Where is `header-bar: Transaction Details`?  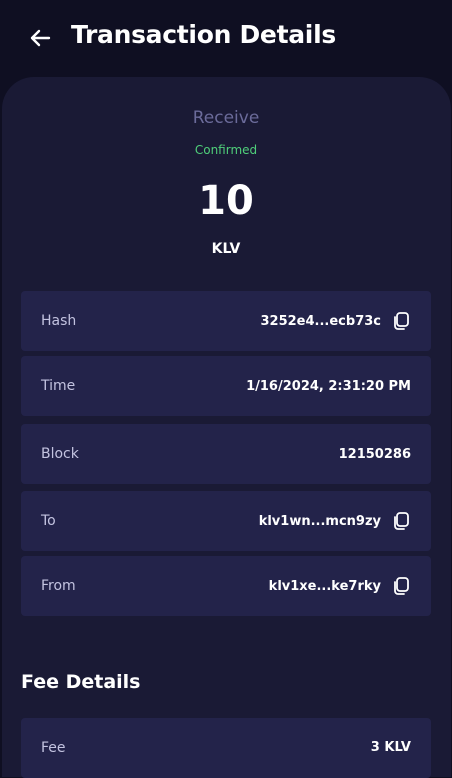 header-bar: Transaction Details is located at coordinates (226, 38).